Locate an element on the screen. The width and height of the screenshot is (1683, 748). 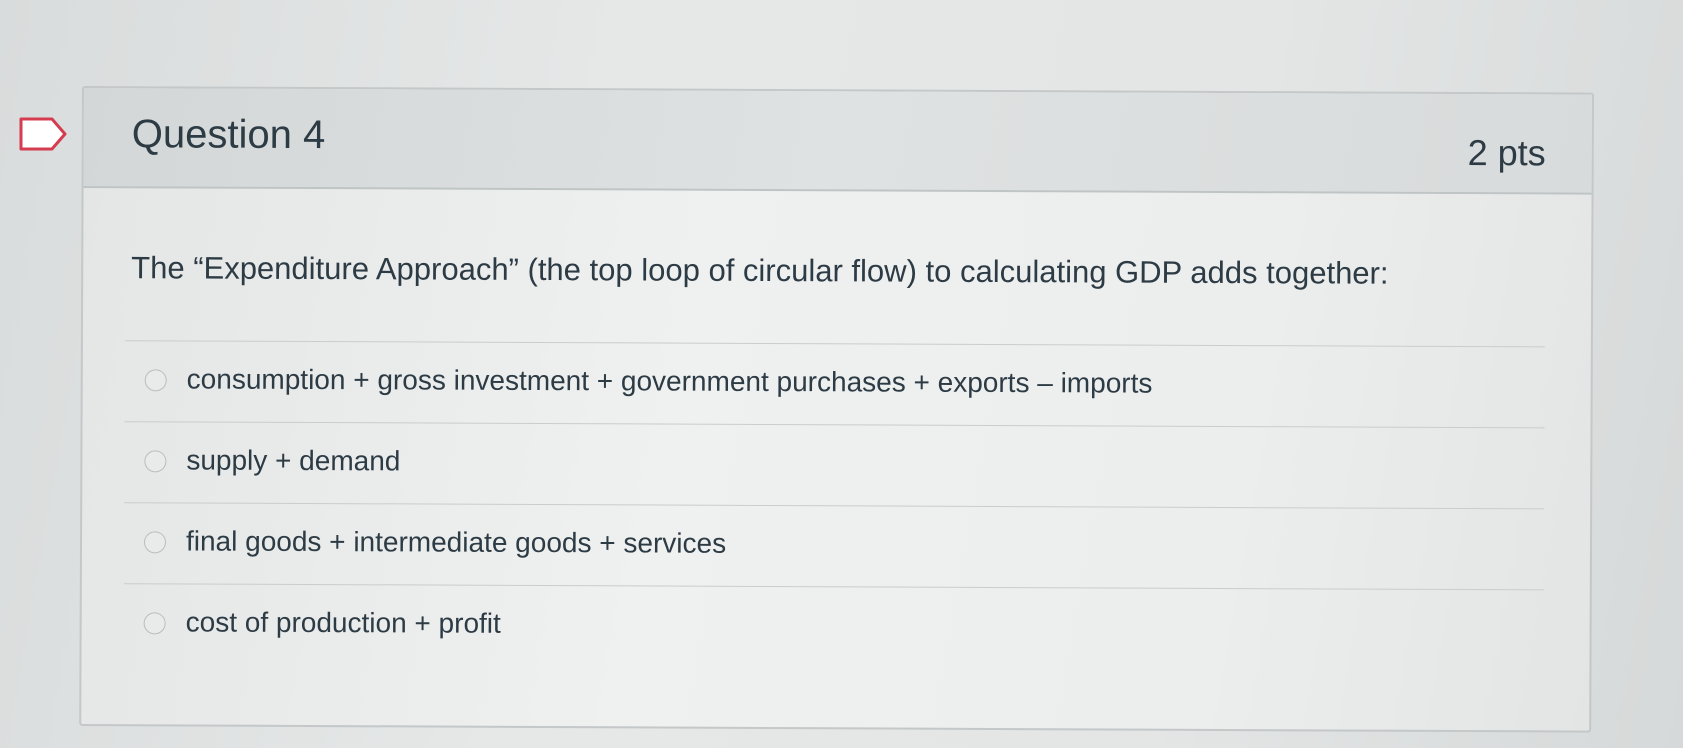
answer-option-4: cost of production + profit is located at coordinates (833, 627).